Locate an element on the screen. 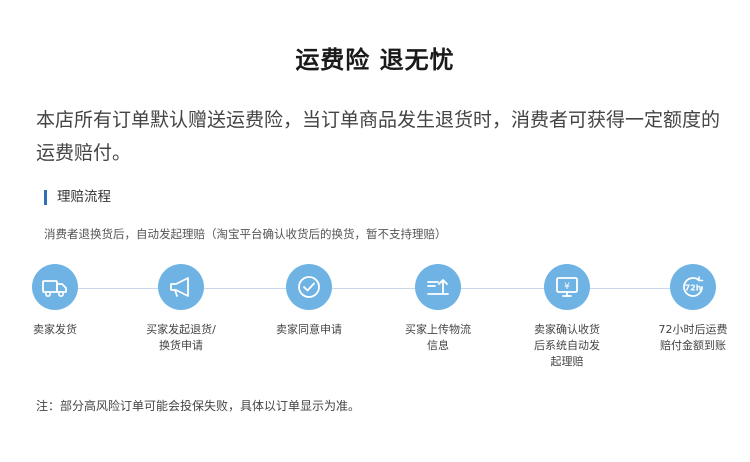  clock-text: 72h is located at coordinates (693, 288).